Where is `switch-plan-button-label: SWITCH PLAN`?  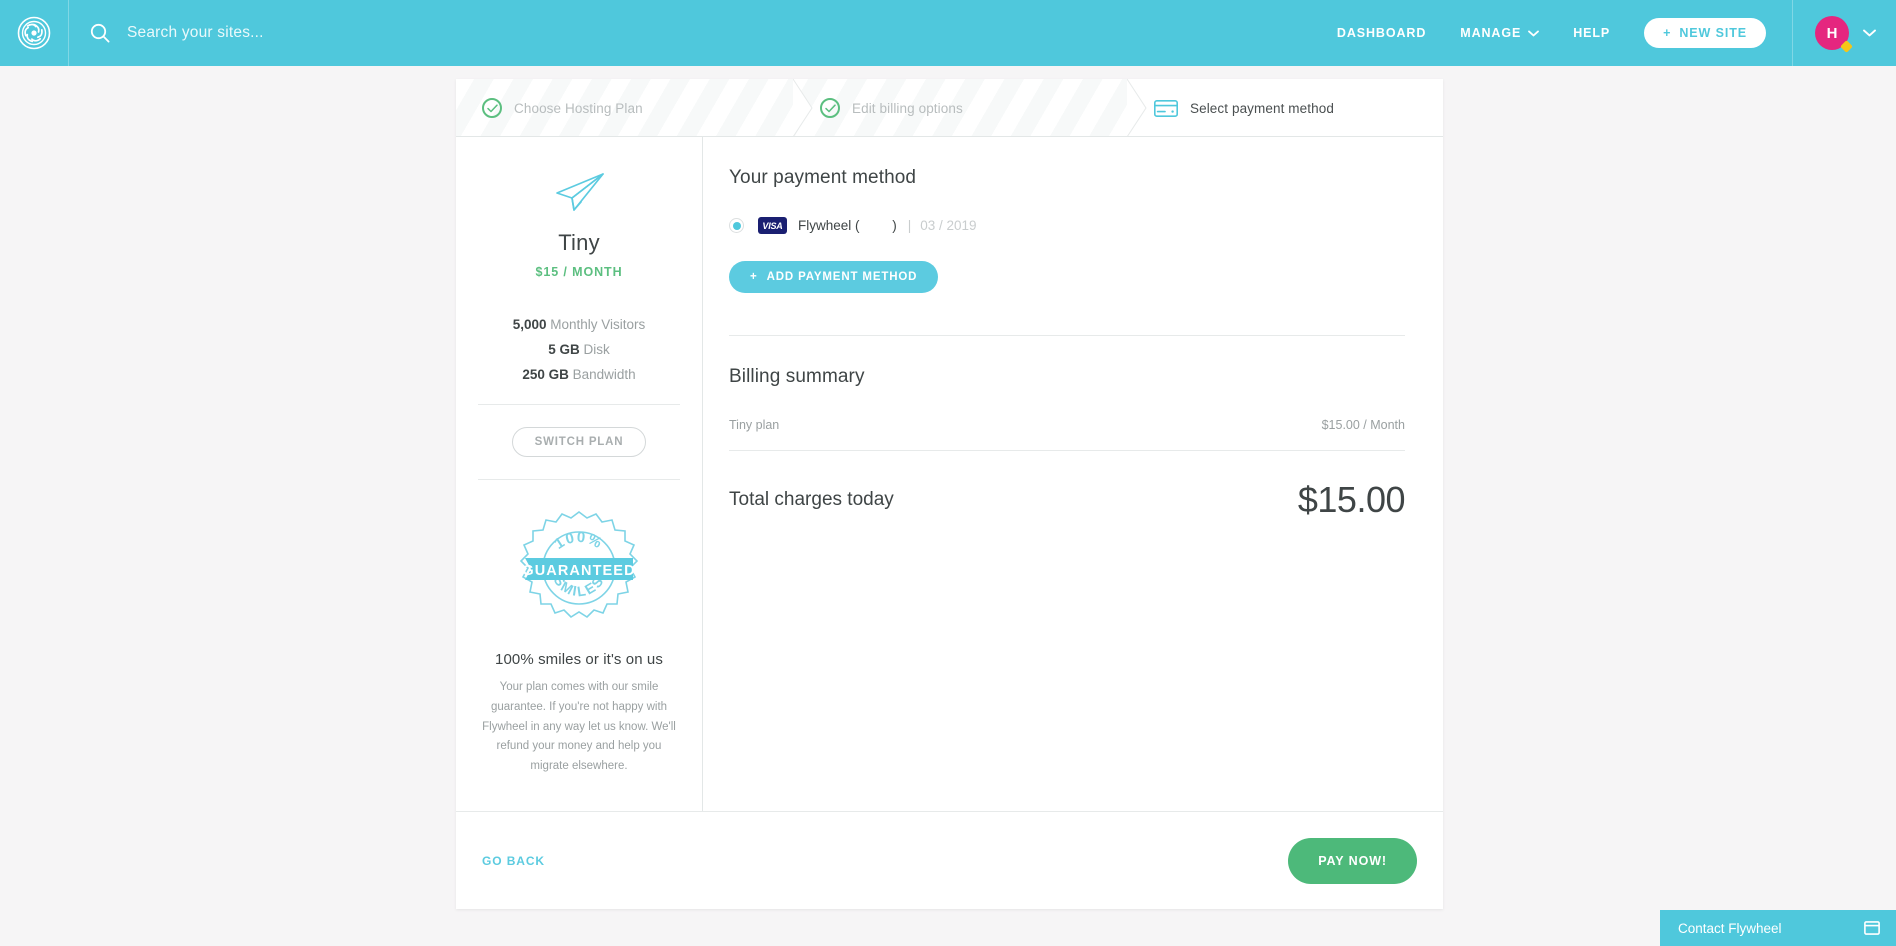 switch-plan-button-label: SWITCH PLAN is located at coordinates (579, 442).